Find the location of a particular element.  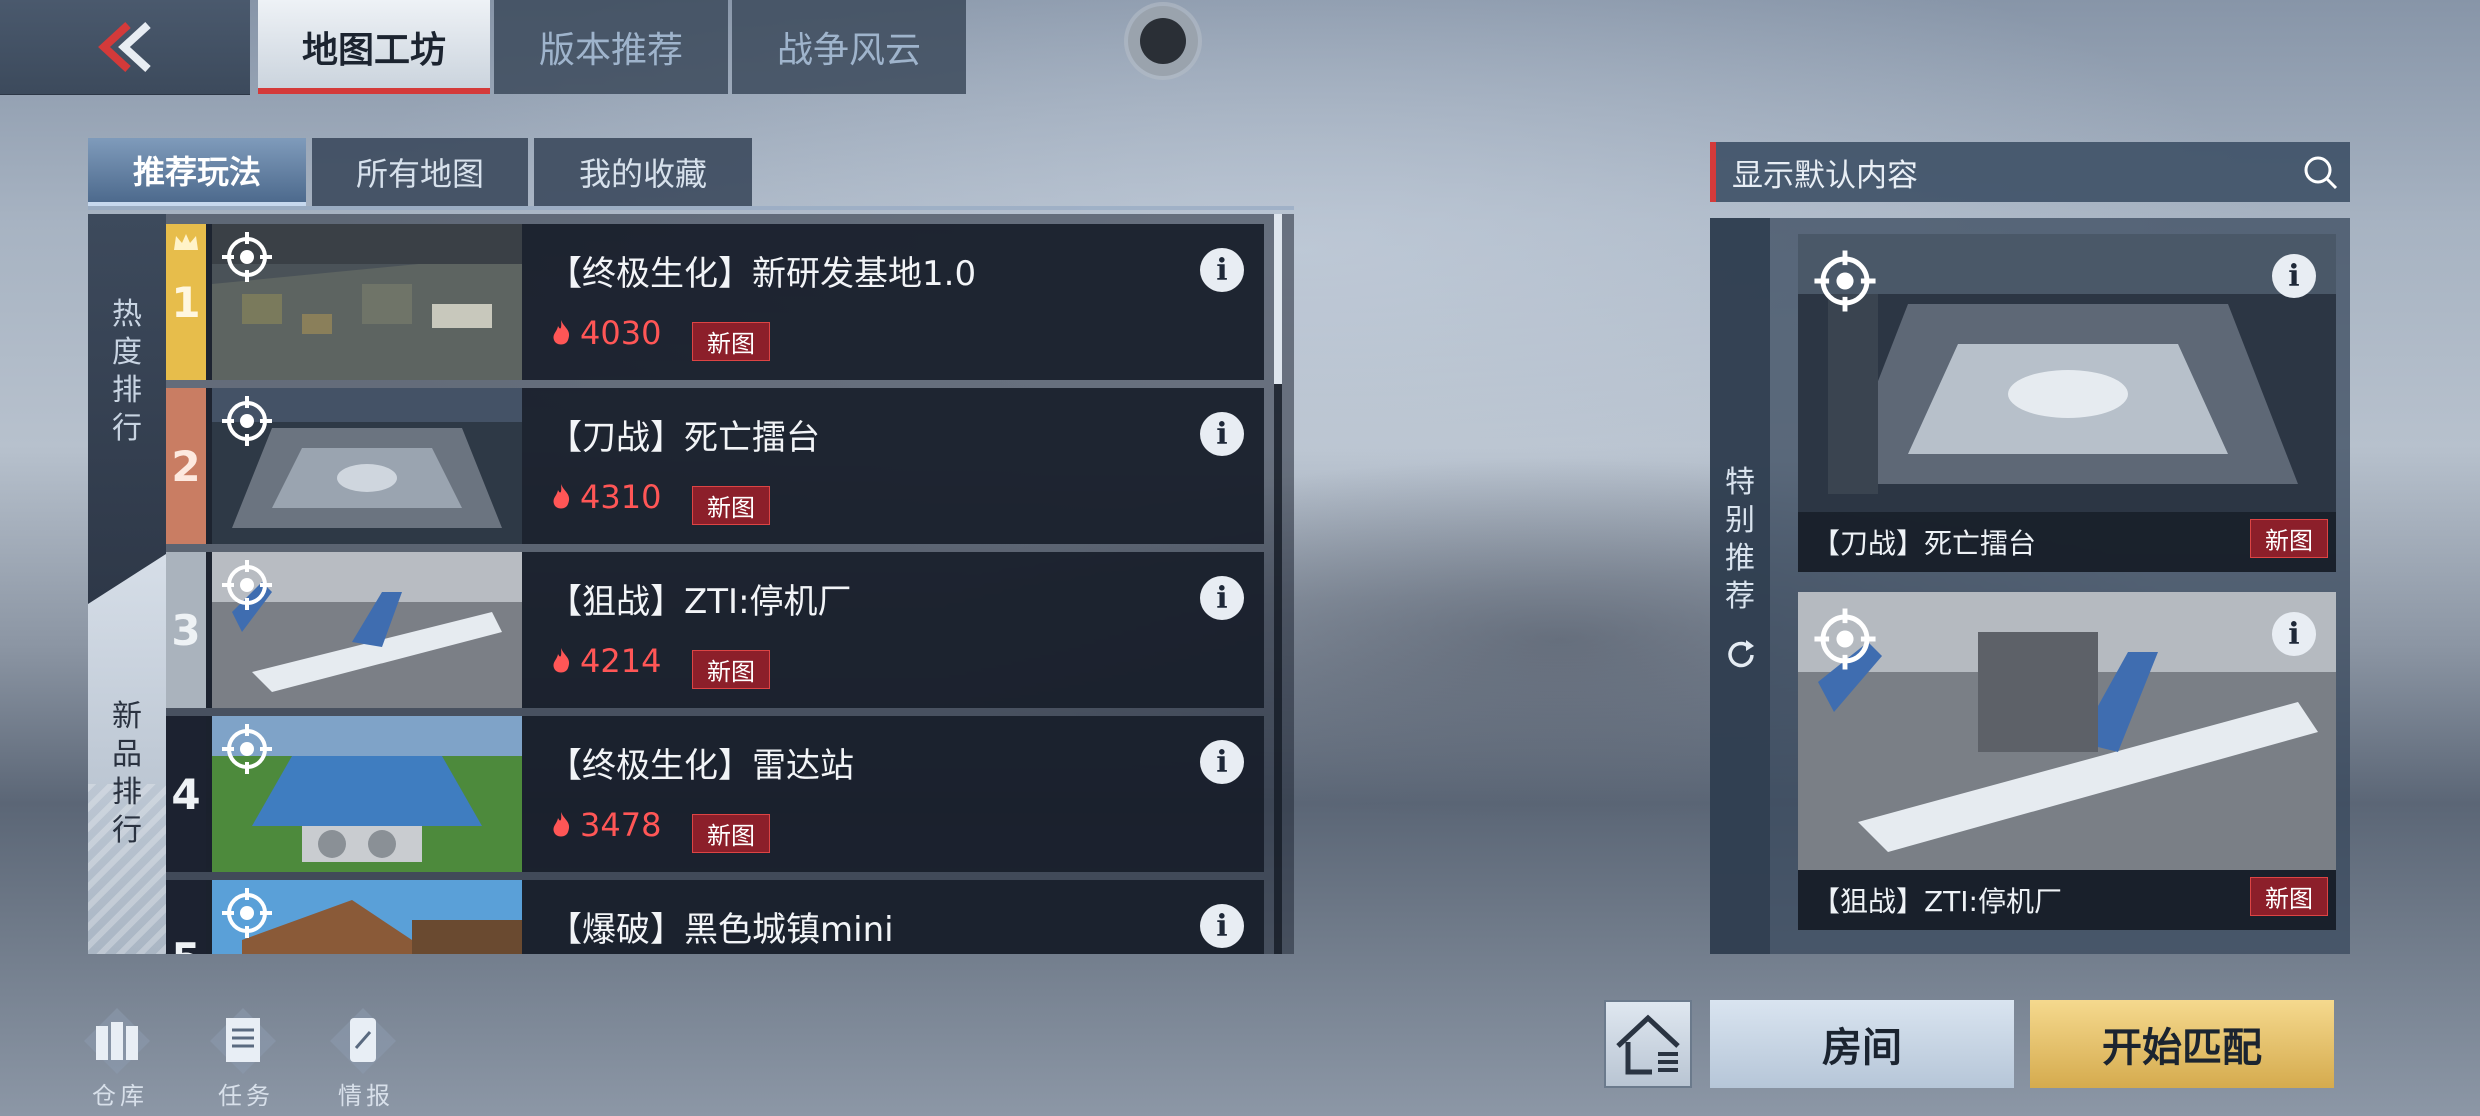

search-input: 显示默认内容 is located at coordinates (2030, 172).